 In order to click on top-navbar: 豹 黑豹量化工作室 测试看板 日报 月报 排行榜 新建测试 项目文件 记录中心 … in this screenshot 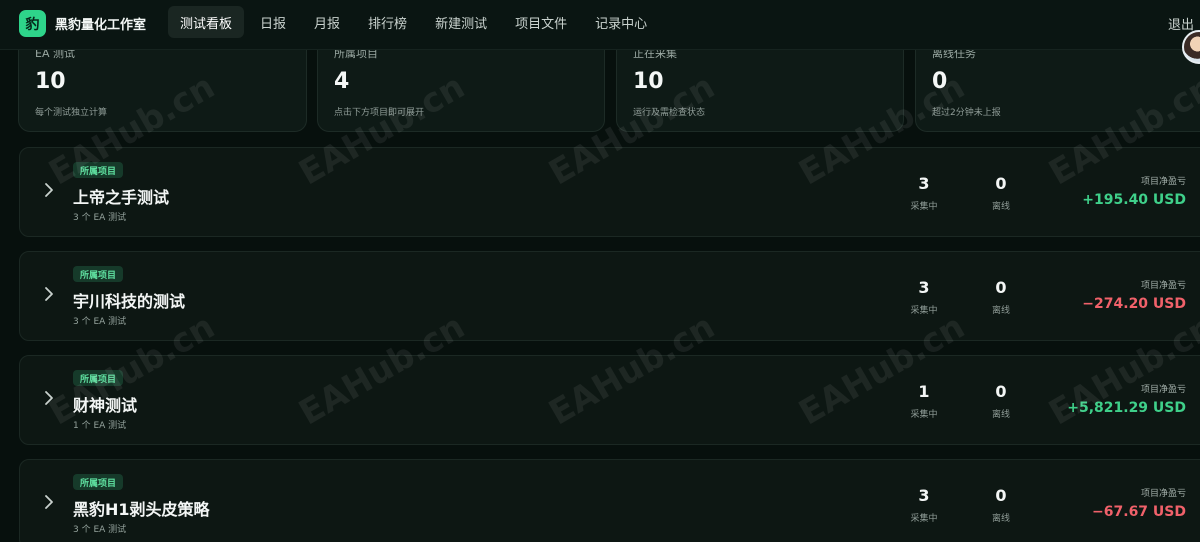, I will do `click(600, 25)`.